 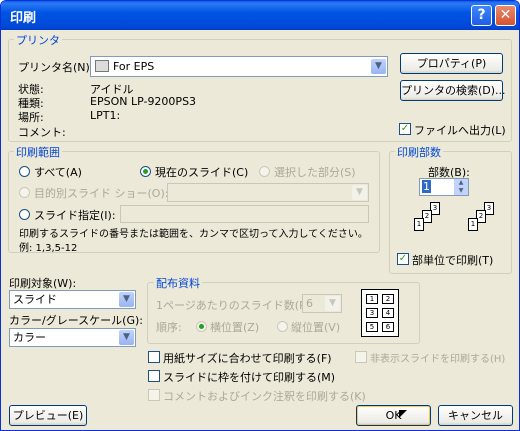 What do you see at coordinates (201, 326) in the screenshot?
I see `order-horizontal-radio` at bounding box center [201, 326].